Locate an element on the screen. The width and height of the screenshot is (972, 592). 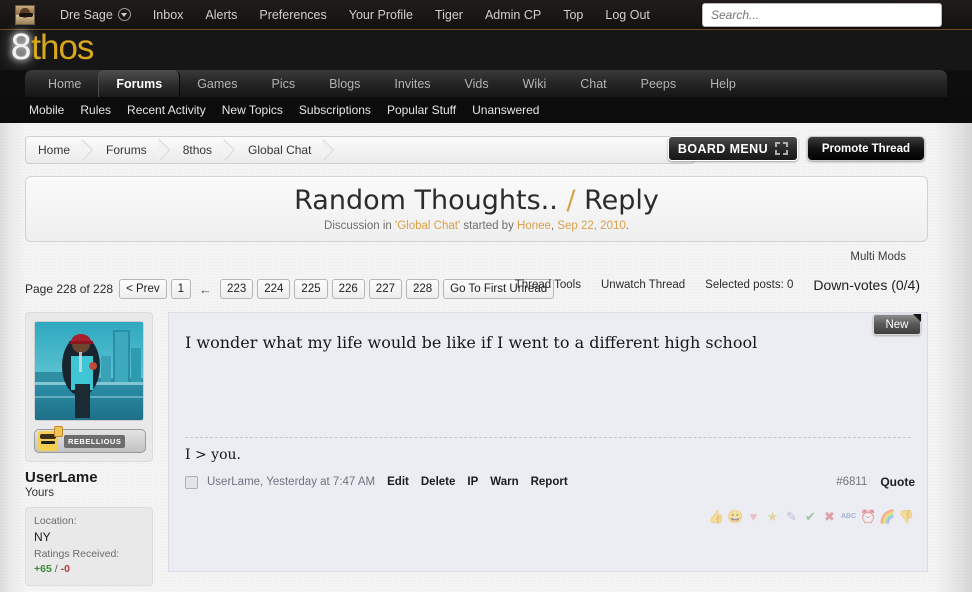
expand-icon is located at coordinates (781, 148).